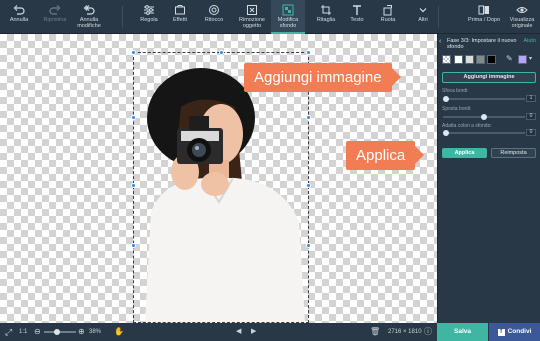 Image resolution: width=540 pixels, height=341 pixels. What do you see at coordinates (357, 20) in the screenshot?
I see `text-label: Testo` at bounding box center [357, 20].